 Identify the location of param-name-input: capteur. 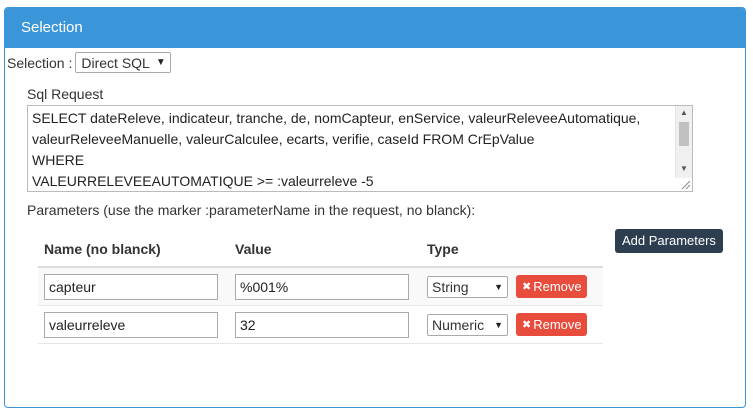
(131, 286).